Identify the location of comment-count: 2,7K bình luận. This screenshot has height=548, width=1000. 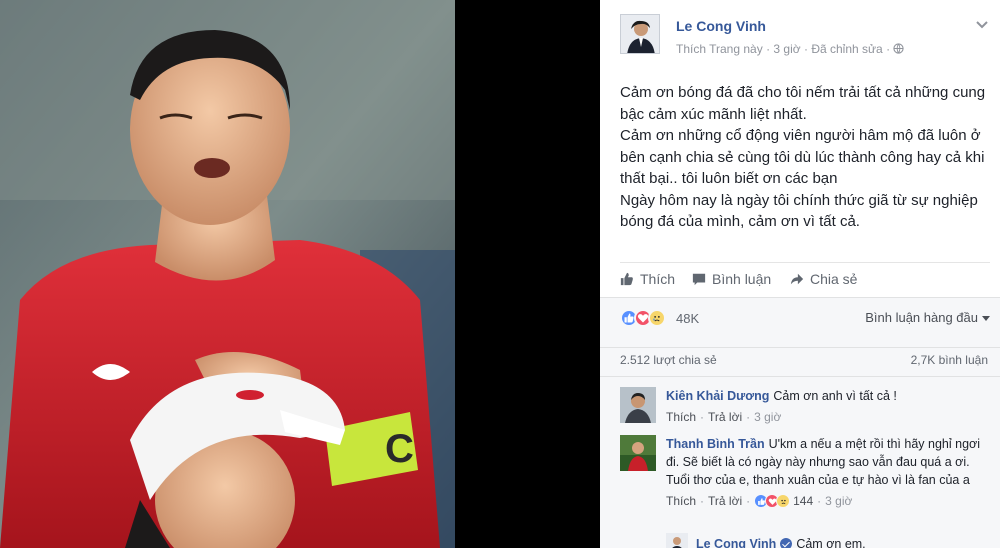
(949, 360).